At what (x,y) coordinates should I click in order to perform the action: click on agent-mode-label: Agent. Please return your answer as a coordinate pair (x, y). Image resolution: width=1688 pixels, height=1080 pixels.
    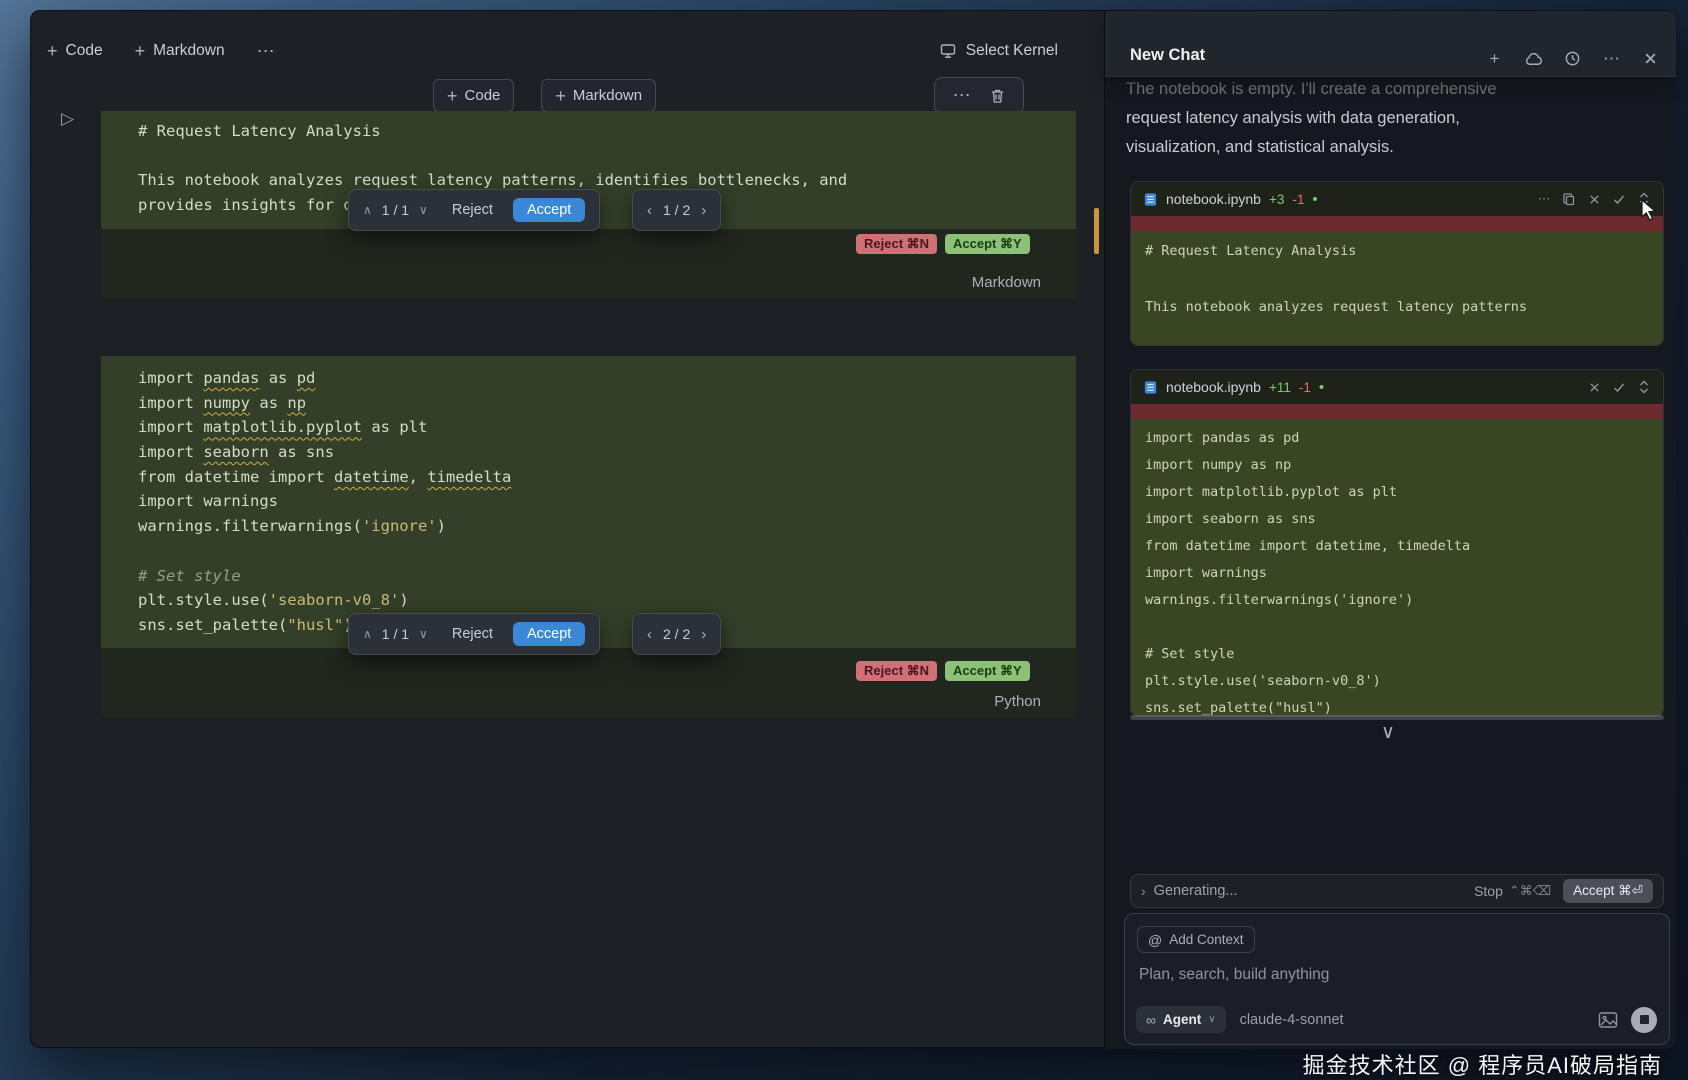
    Looking at the image, I should click on (1182, 1019).